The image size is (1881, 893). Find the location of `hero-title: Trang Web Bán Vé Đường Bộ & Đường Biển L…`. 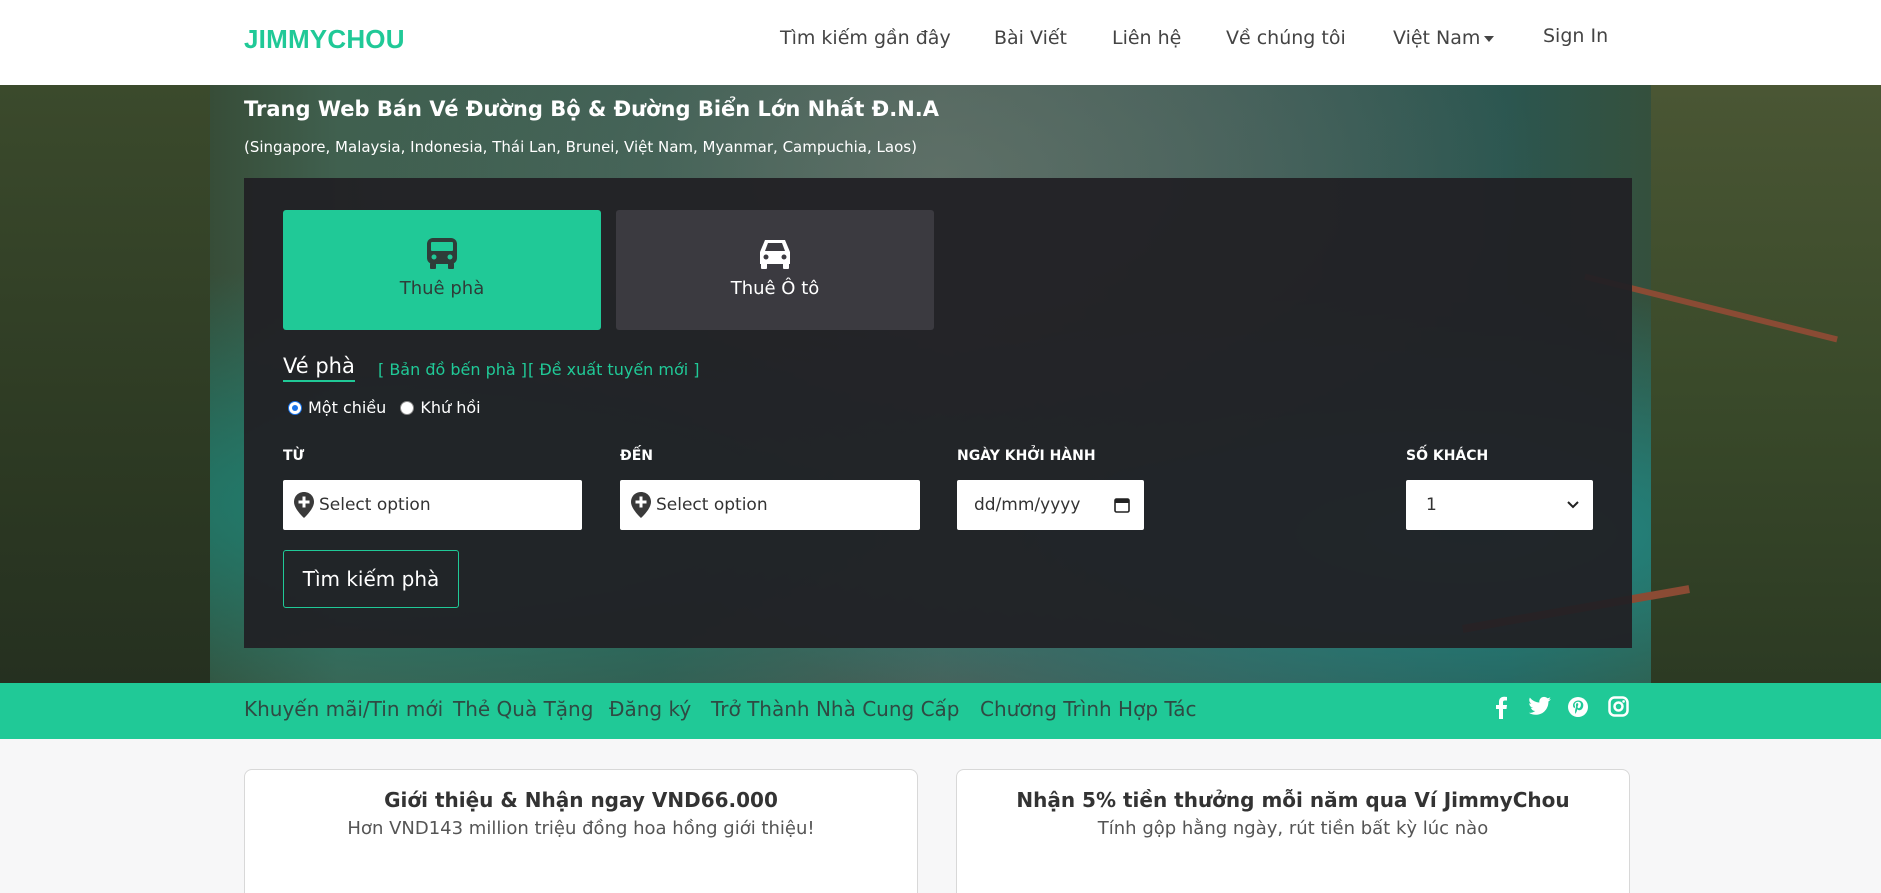

hero-title: Trang Web Bán Vé Đường Bộ & Đường Biển L… is located at coordinates (592, 109).